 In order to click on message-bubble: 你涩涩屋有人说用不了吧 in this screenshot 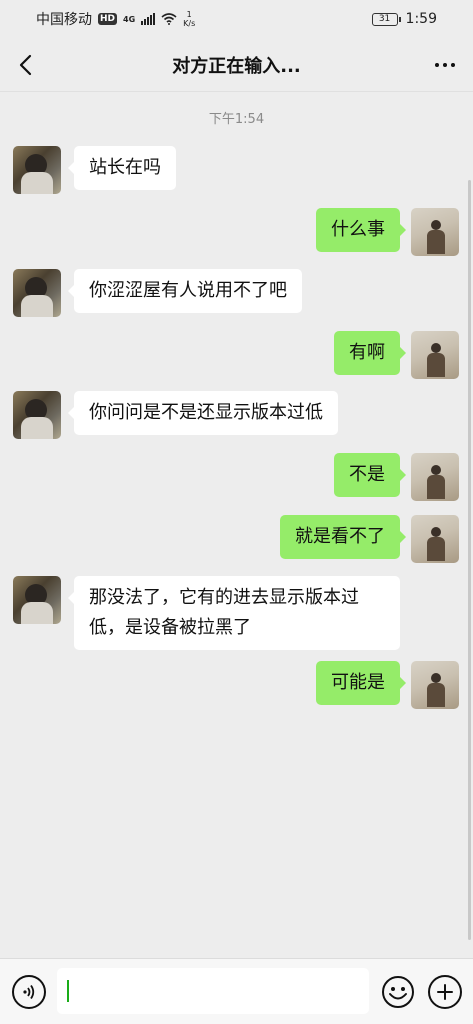, I will do `click(185, 291)`.